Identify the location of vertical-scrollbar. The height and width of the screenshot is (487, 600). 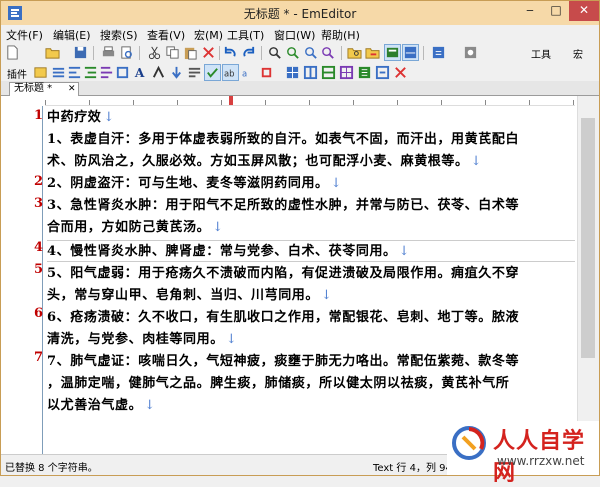
(588, 275).